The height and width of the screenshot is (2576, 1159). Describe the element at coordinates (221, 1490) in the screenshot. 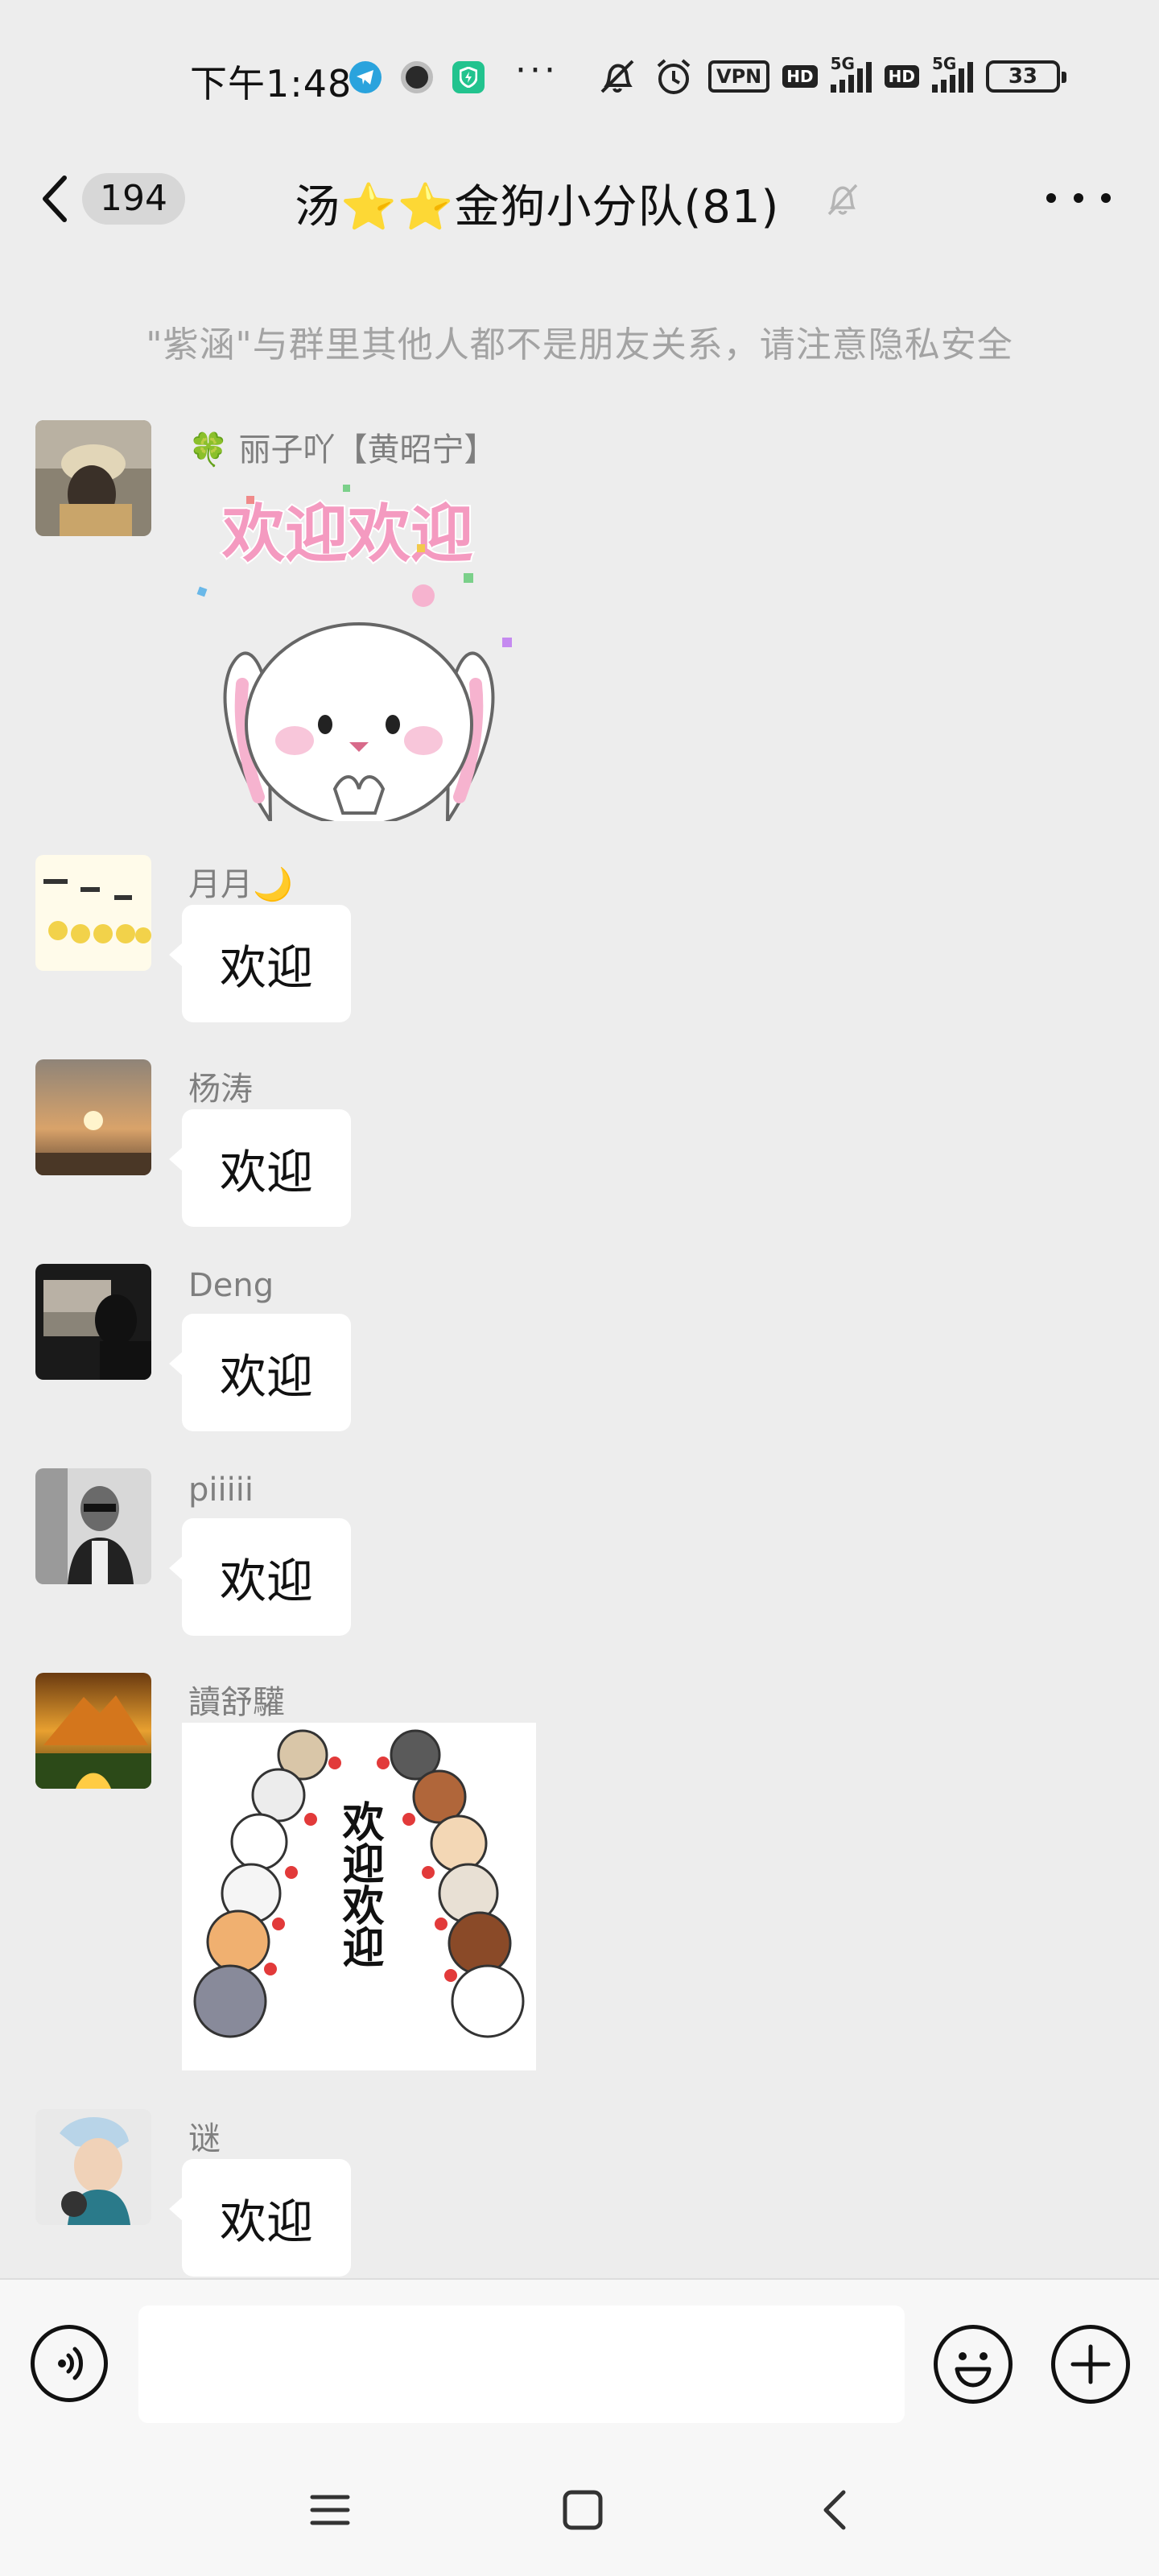

I see `sender-name: piiiii` at that location.